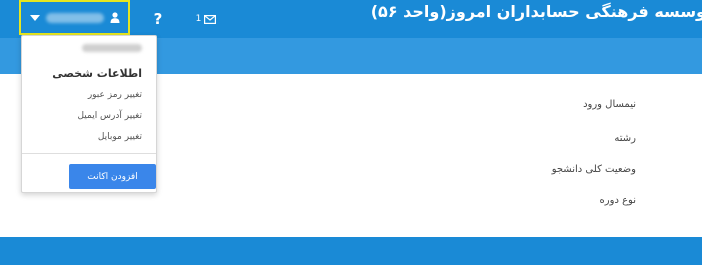 The image size is (702, 265). I want to click on change-mobile-link: تغییر موبایل, so click(120, 137).